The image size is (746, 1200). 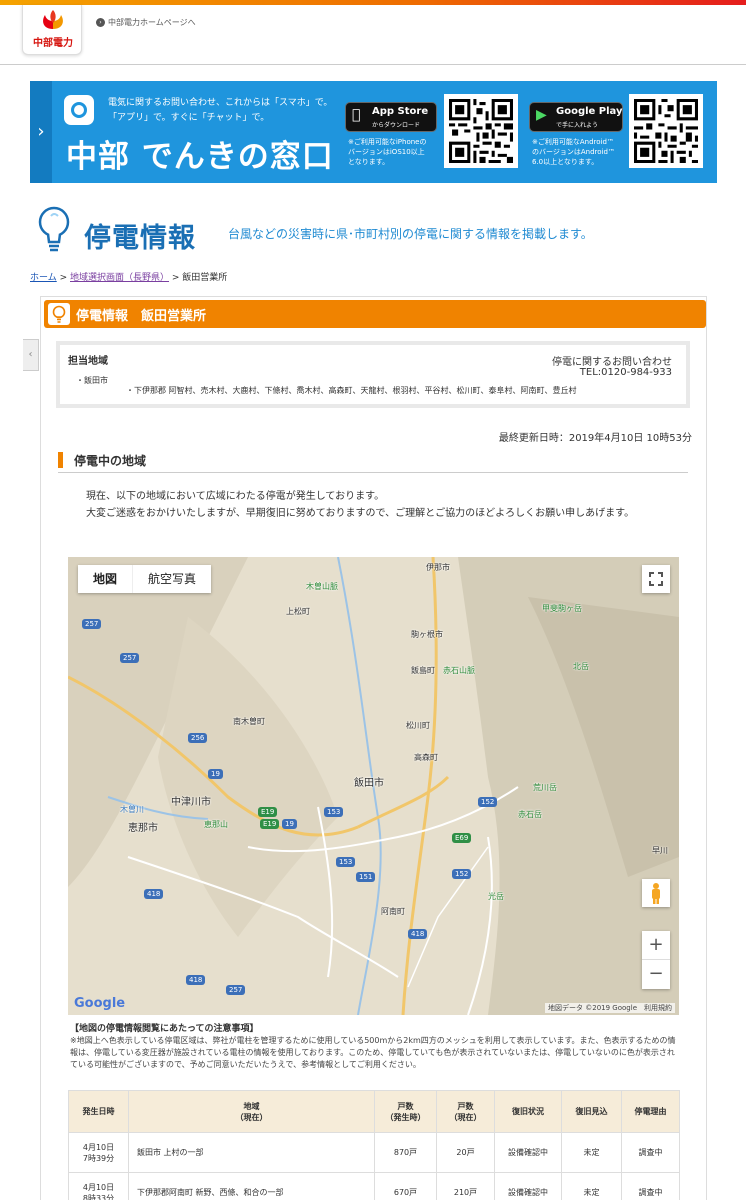 What do you see at coordinates (528, 1111) in the screenshot?
I see `col-header-status: 復旧状況` at bounding box center [528, 1111].